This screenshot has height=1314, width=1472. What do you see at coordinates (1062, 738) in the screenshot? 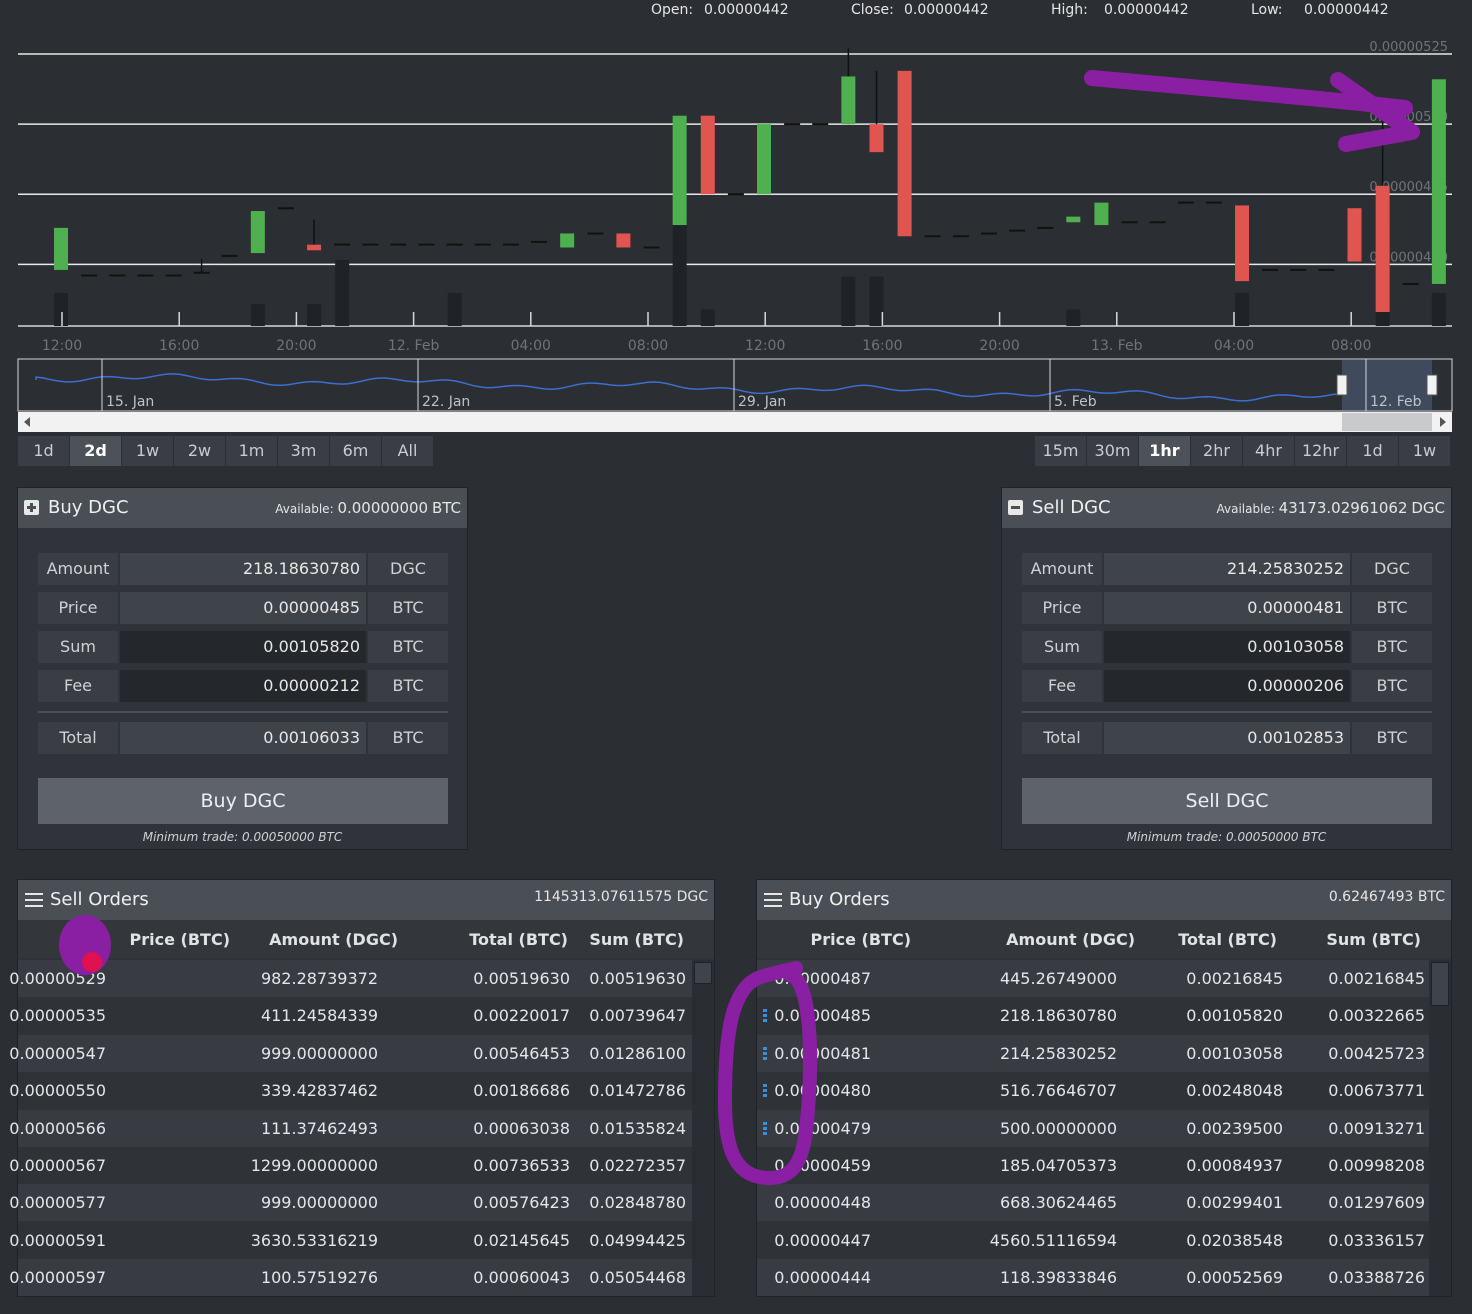
I see `total-label: Total` at bounding box center [1062, 738].